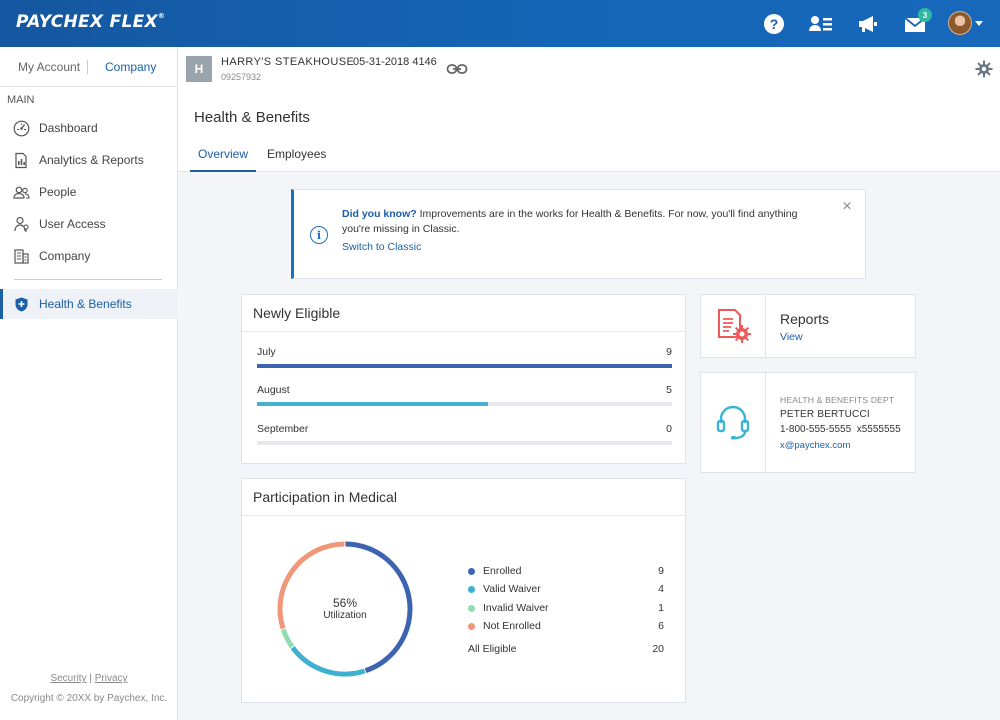 The image size is (1000, 720). Describe the element at coordinates (661, 571) in the screenshot. I see `legend-value: 9` at that location.